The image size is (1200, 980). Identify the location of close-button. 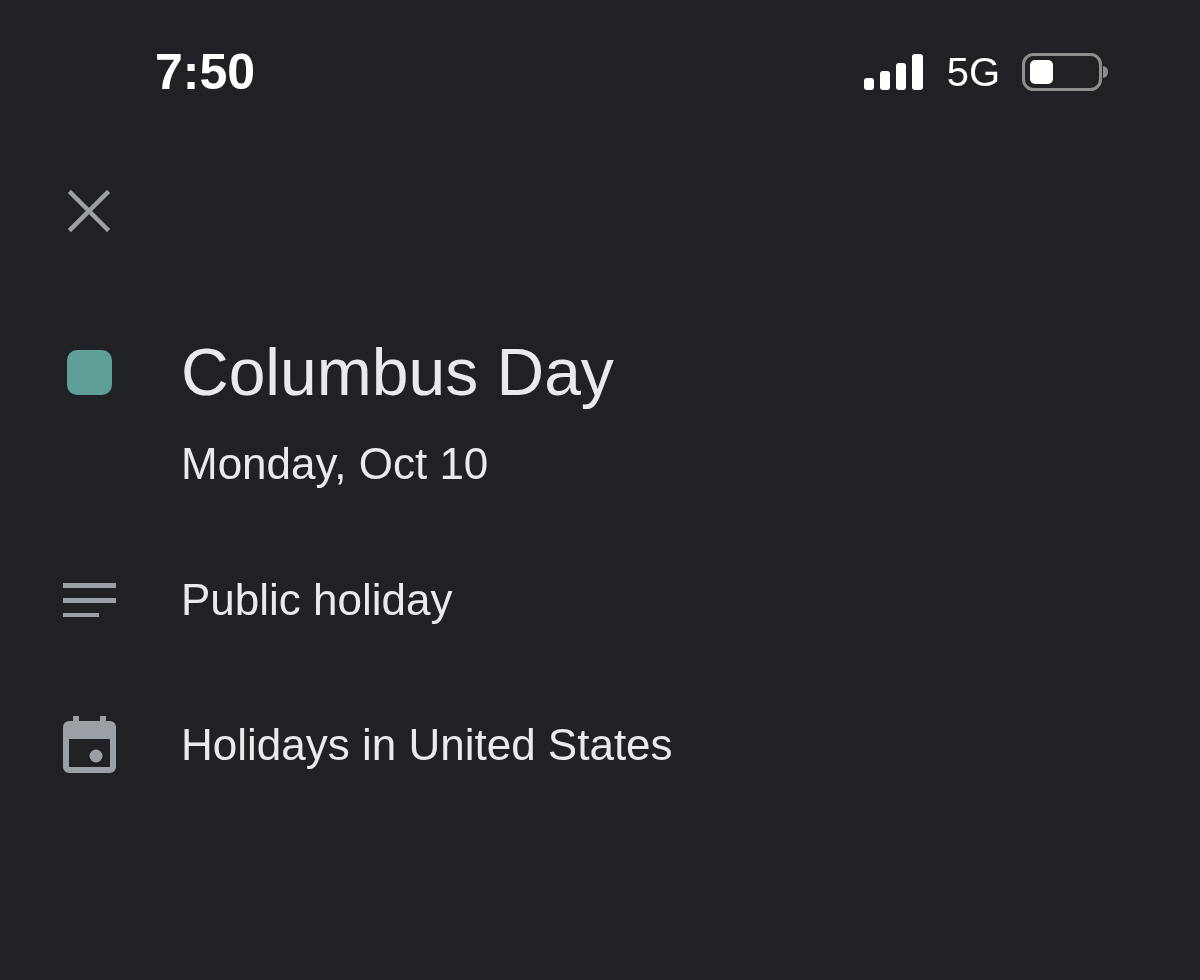
(89, 211).